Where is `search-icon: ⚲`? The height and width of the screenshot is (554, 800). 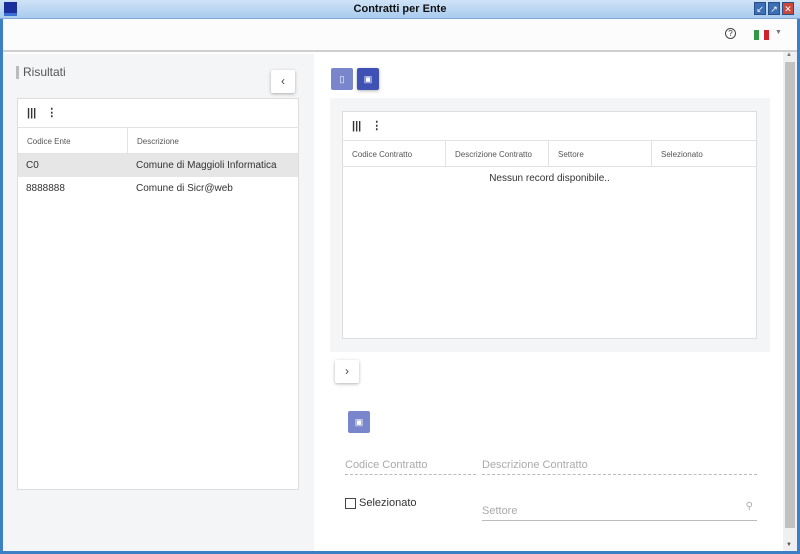 search-icon: ⚲ is located at coordinates (749, 506).